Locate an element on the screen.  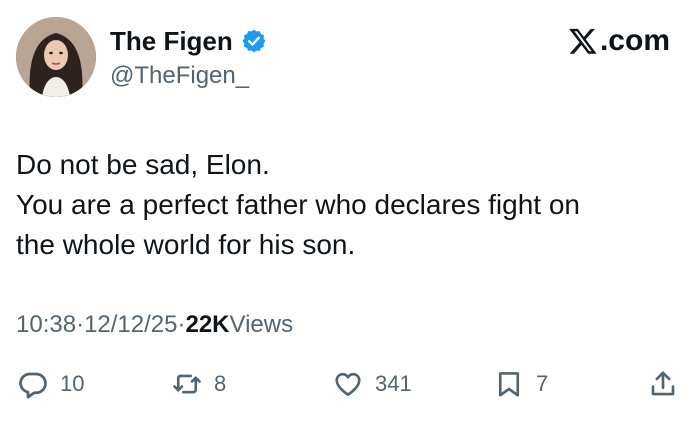
retweet-count: 8 is located at coordinates (220, 383).